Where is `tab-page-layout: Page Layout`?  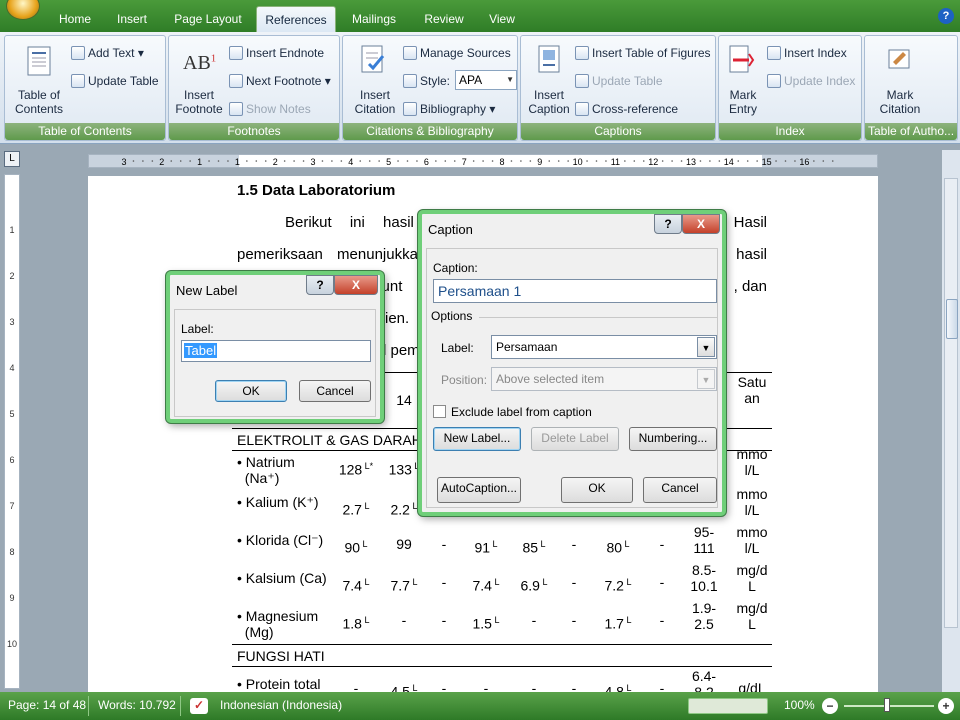
tab-page-layout: Page Layout is located at coordinates (208, 19).